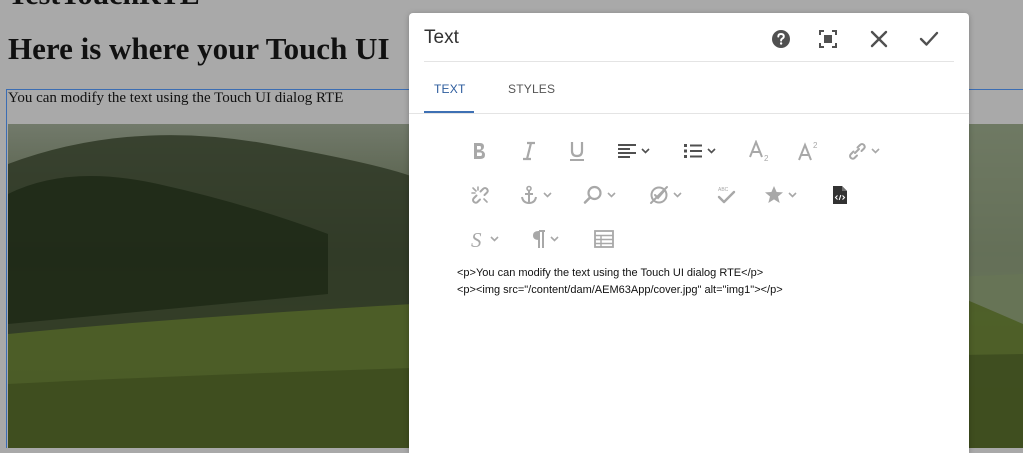 The image size is (1023, 453). Describe the element at coordinates (857, 151) in the screenshot. I see `link-icon` at that location.